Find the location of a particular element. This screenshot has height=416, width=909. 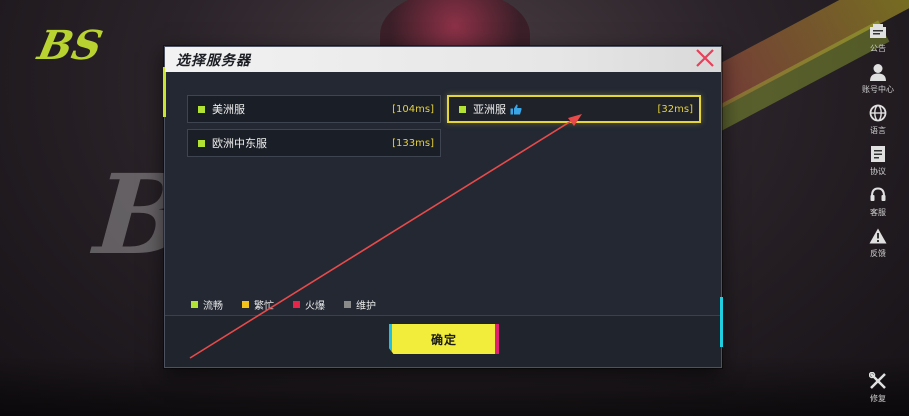

side-item-label: 公告 is located at coordinates (878, 48).